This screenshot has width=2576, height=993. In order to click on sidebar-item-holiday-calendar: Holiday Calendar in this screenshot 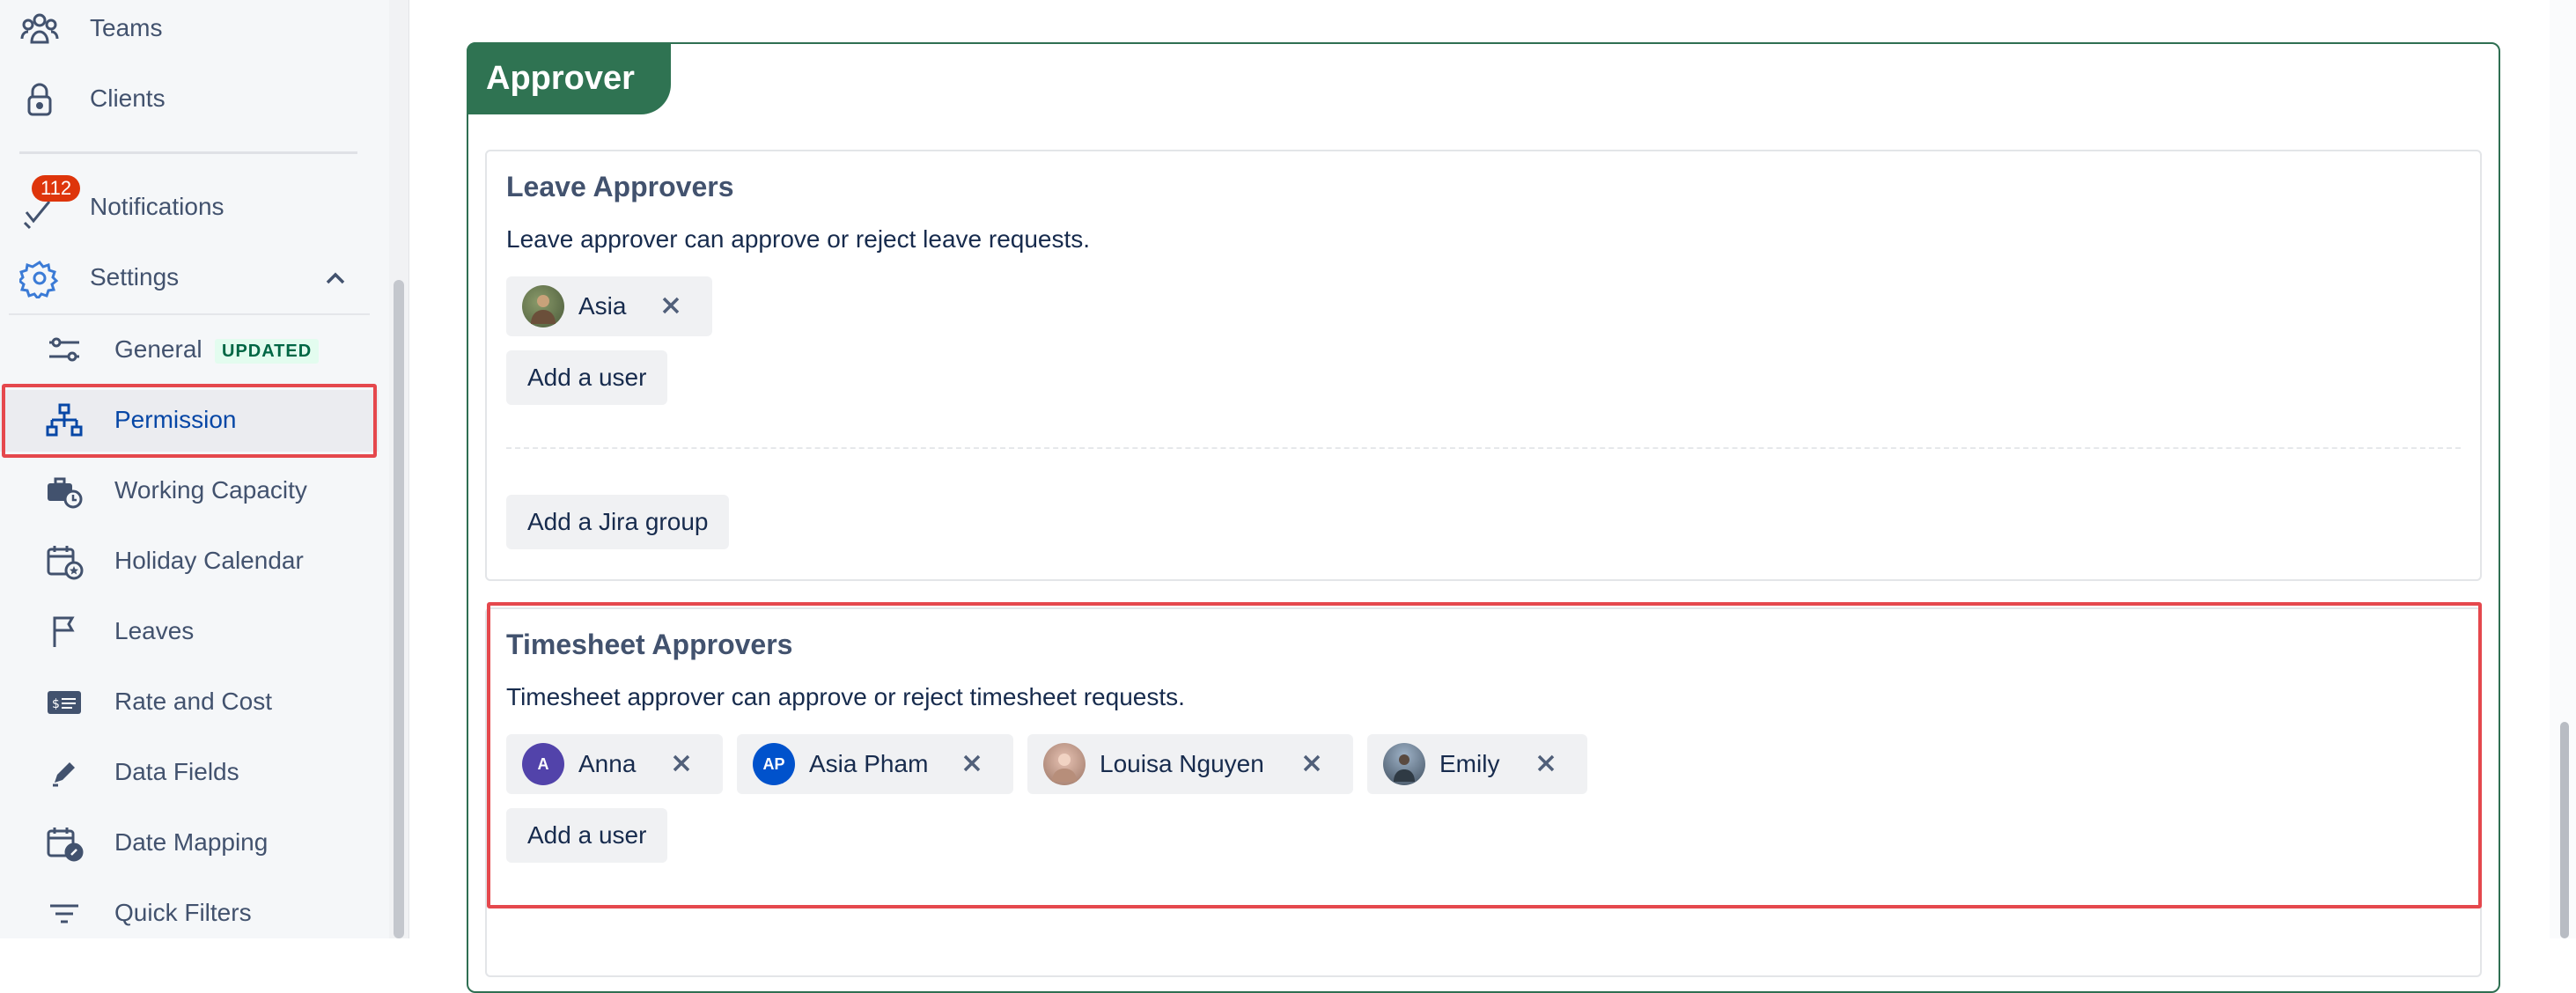, I will do `click(189, 562)`.